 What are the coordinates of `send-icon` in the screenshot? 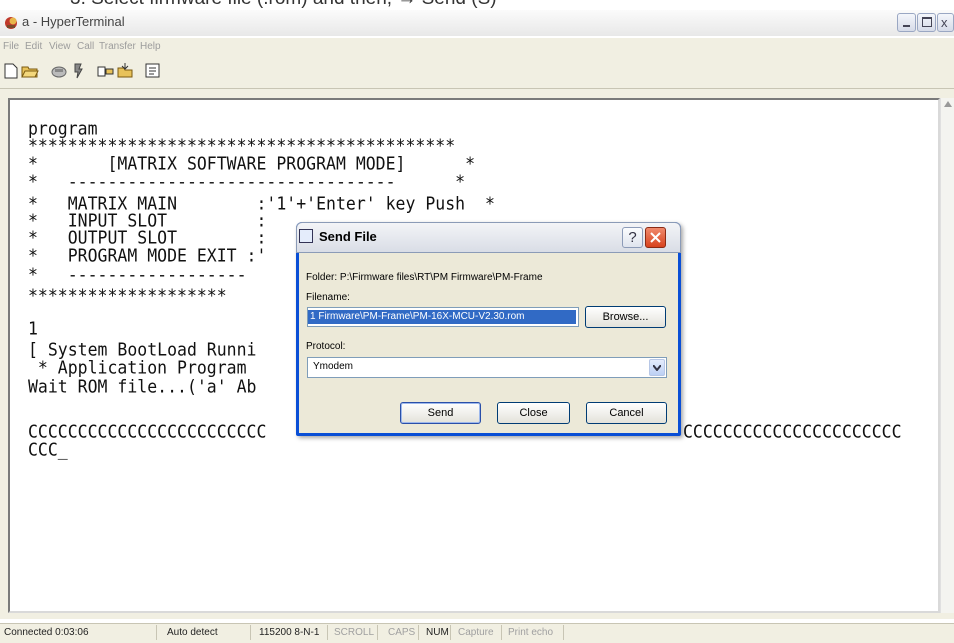 It's located at (106, 71).